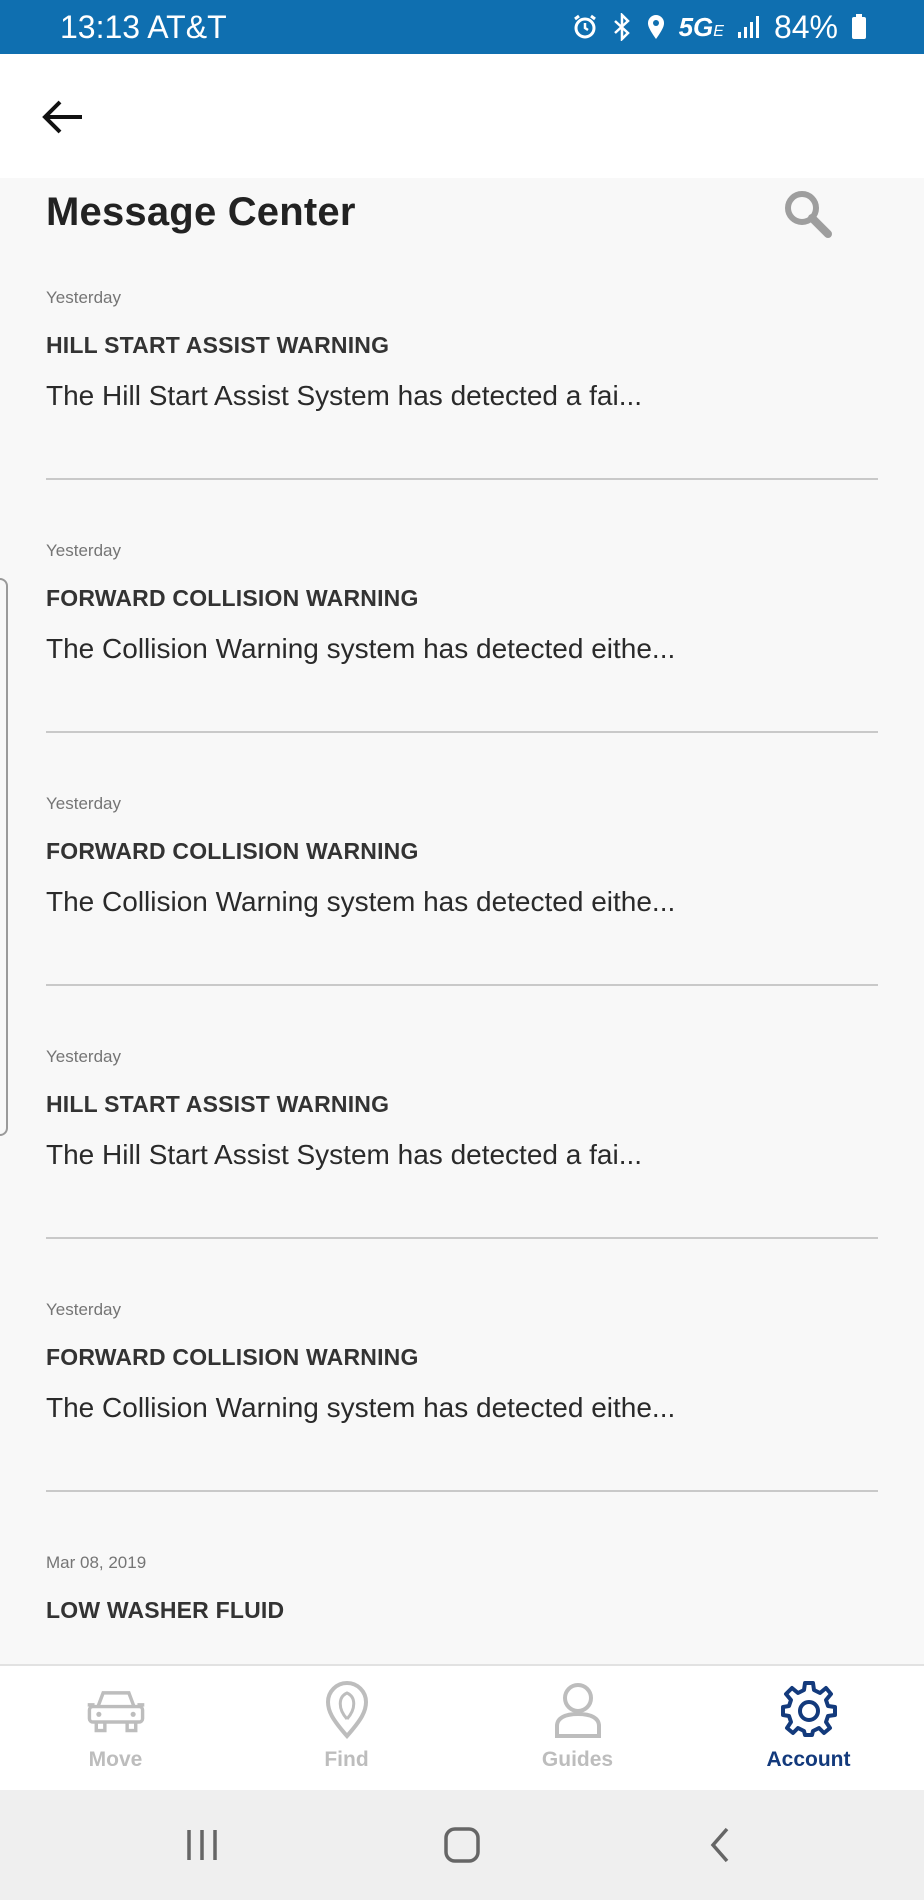  What do you see at coordinates (462, 1608) in the screenshot?
I see `message-item: Mar 08, 2019 LOW WASHER FLUID` at bounding box center [462, 1608].